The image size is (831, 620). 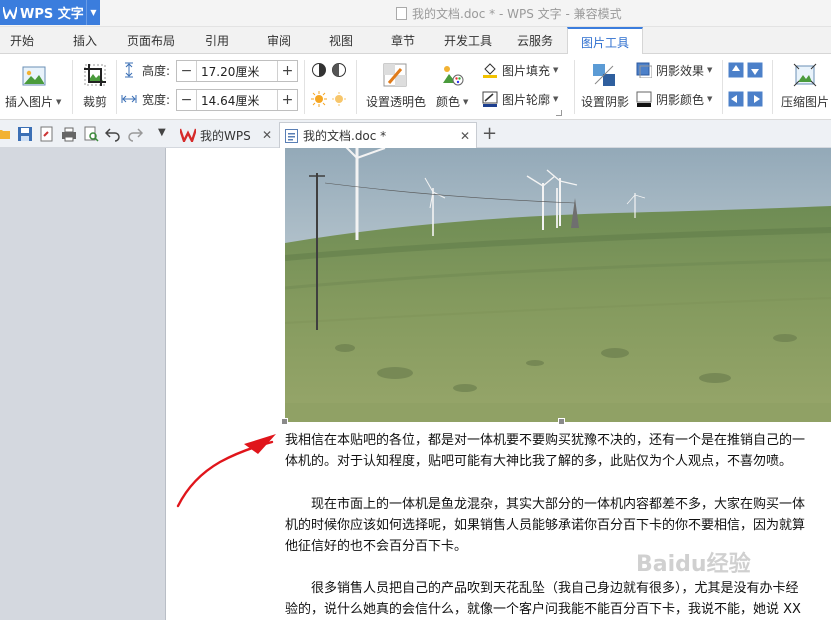 What do you see at coordinates (10, 13) in the screenshot?
I see `wps-logo-icon` at bounding box center [10, 13].